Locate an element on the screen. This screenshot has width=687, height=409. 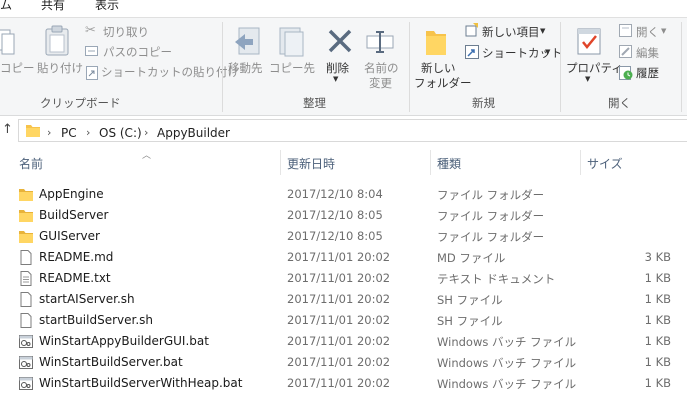
edit-icon is located at coordinates (625, 51).